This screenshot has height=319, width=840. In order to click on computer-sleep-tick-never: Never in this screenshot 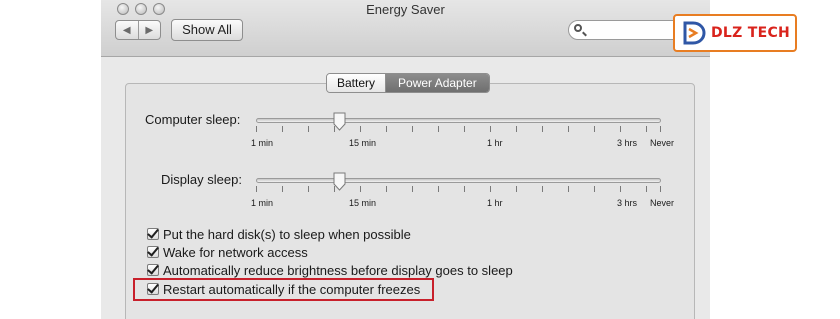, I will do `click(662, 143)`.